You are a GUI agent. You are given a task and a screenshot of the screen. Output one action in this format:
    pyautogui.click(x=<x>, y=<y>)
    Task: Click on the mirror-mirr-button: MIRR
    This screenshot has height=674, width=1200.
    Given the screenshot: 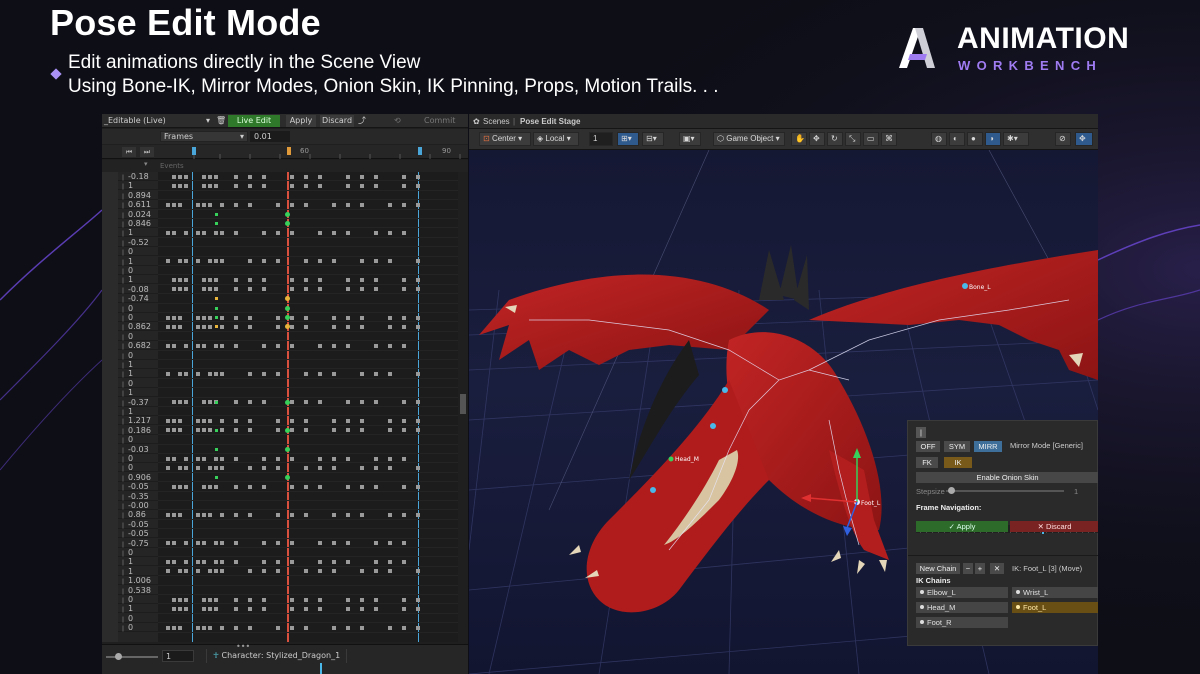 What is the action you would take?
    pyautogui.click(x=988, y=446)
    